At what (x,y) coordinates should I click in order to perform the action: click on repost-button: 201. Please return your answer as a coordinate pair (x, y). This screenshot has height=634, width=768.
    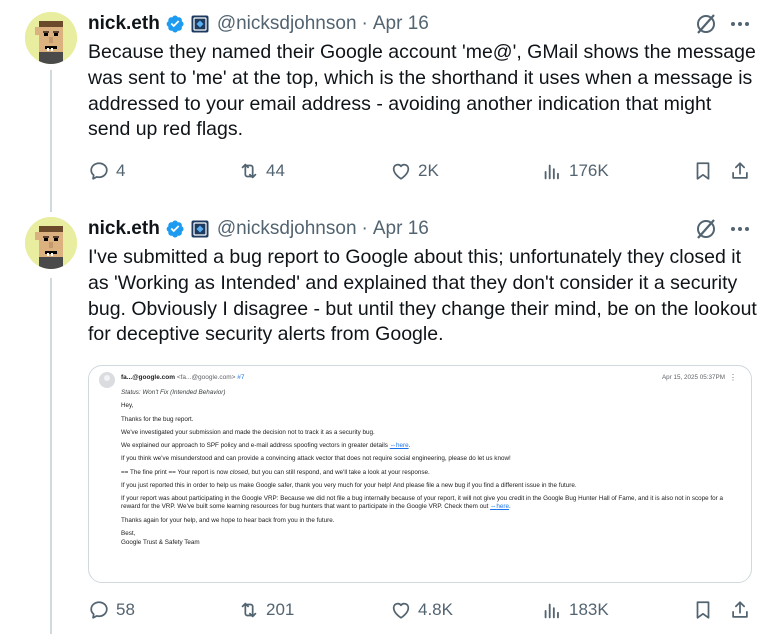
    Looking at the image, I should click on (266, 610).